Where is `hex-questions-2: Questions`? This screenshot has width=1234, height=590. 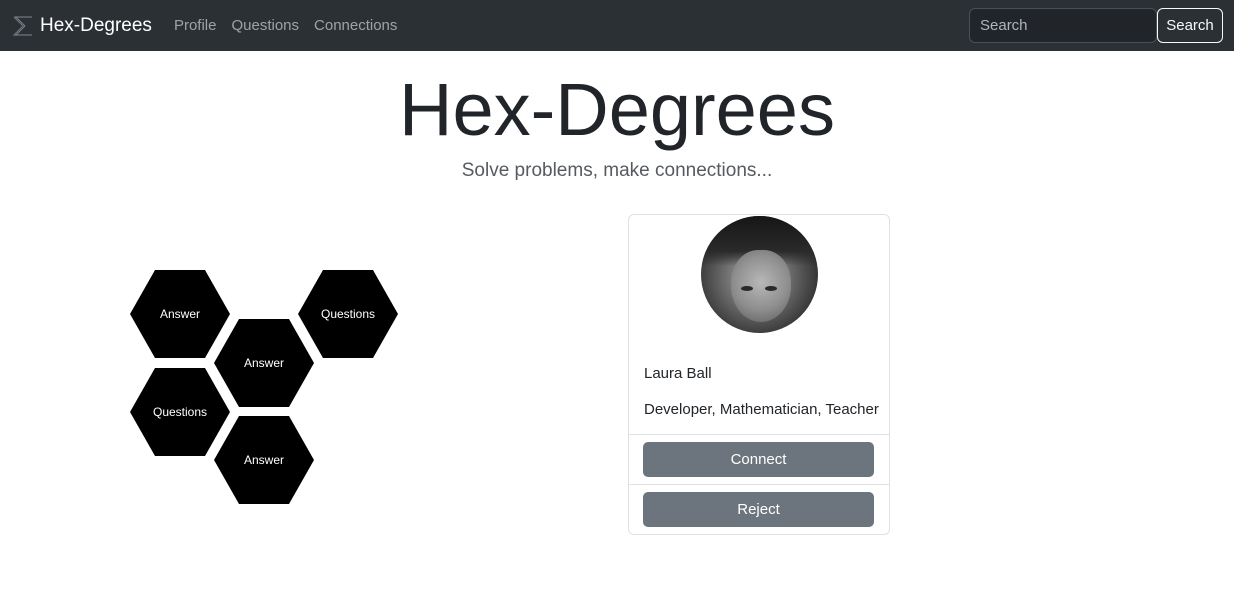
hex-questions-2: Questions is located at coordinates (180, 412).